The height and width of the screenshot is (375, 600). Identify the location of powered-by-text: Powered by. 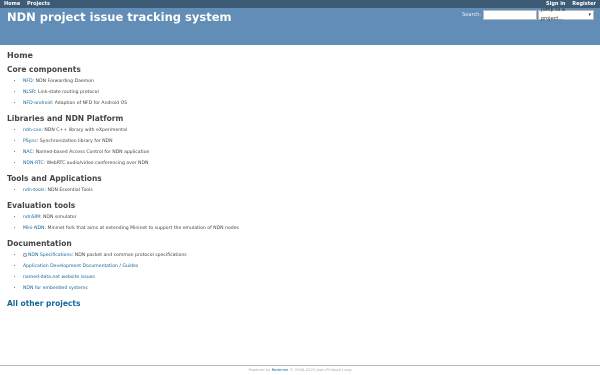
(259, 369).